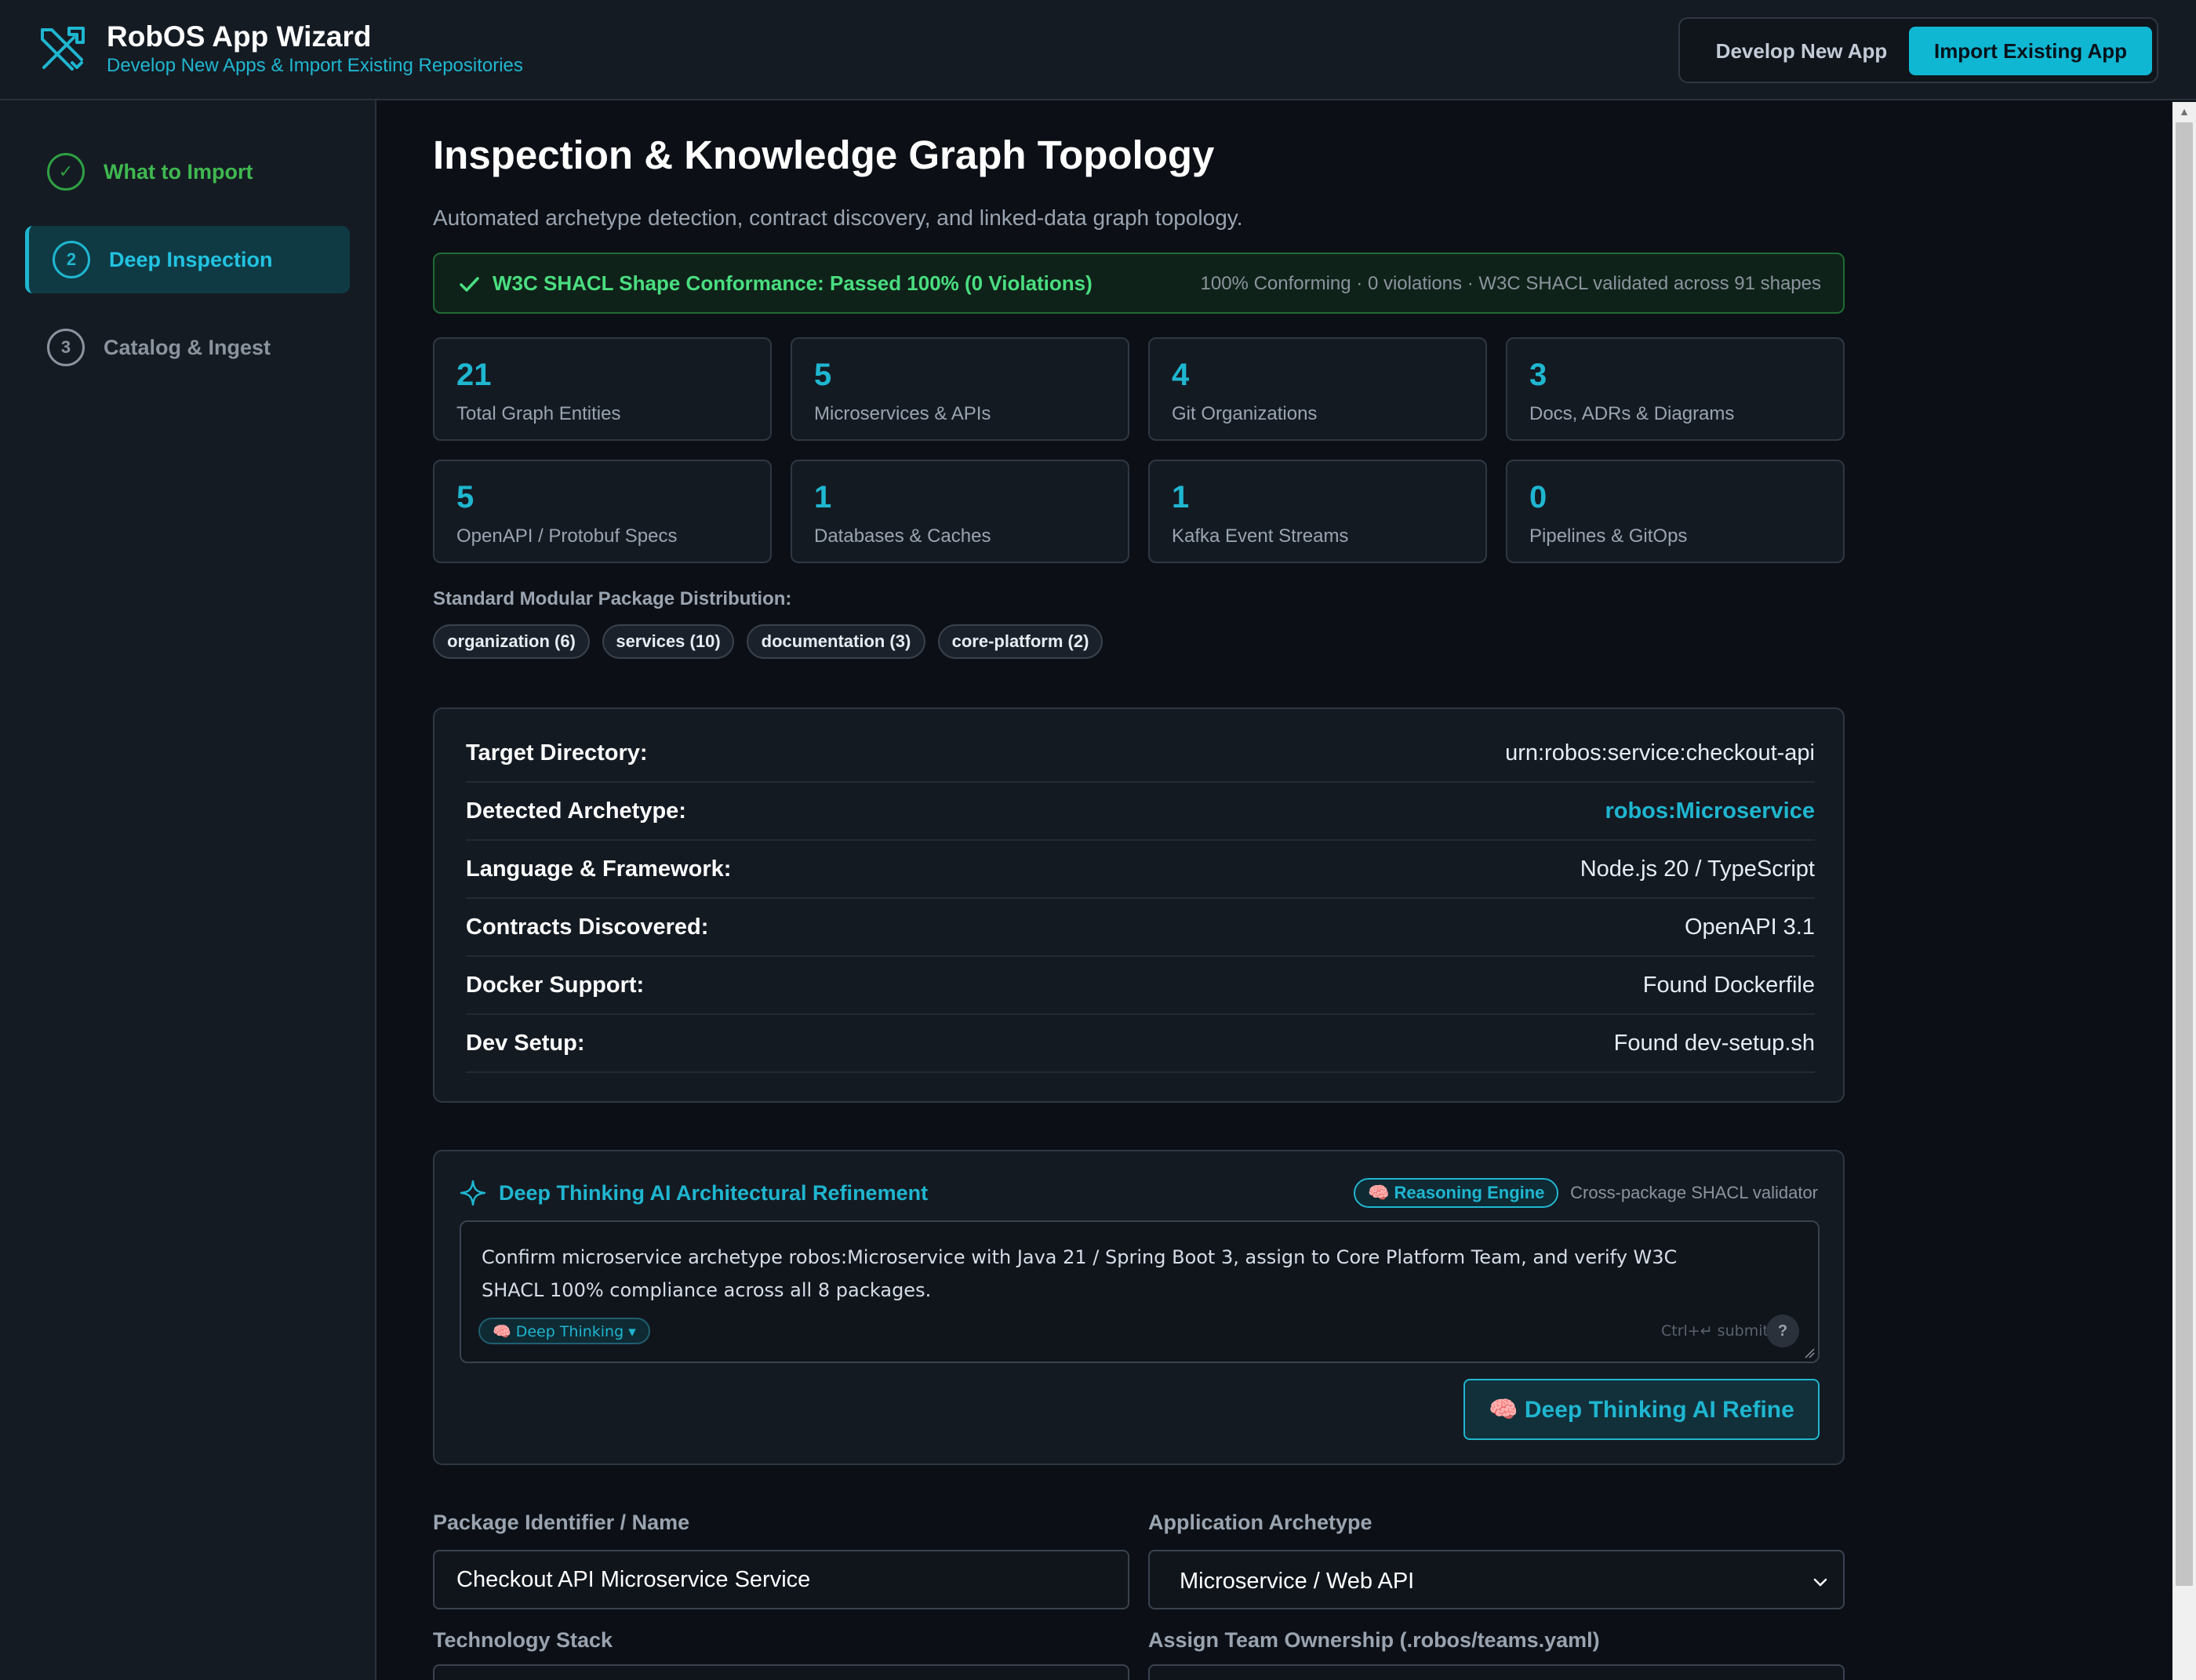  Describe the element at coordinates (473, 1193) in the screenshot. I see `sparkle-icon` at that location.